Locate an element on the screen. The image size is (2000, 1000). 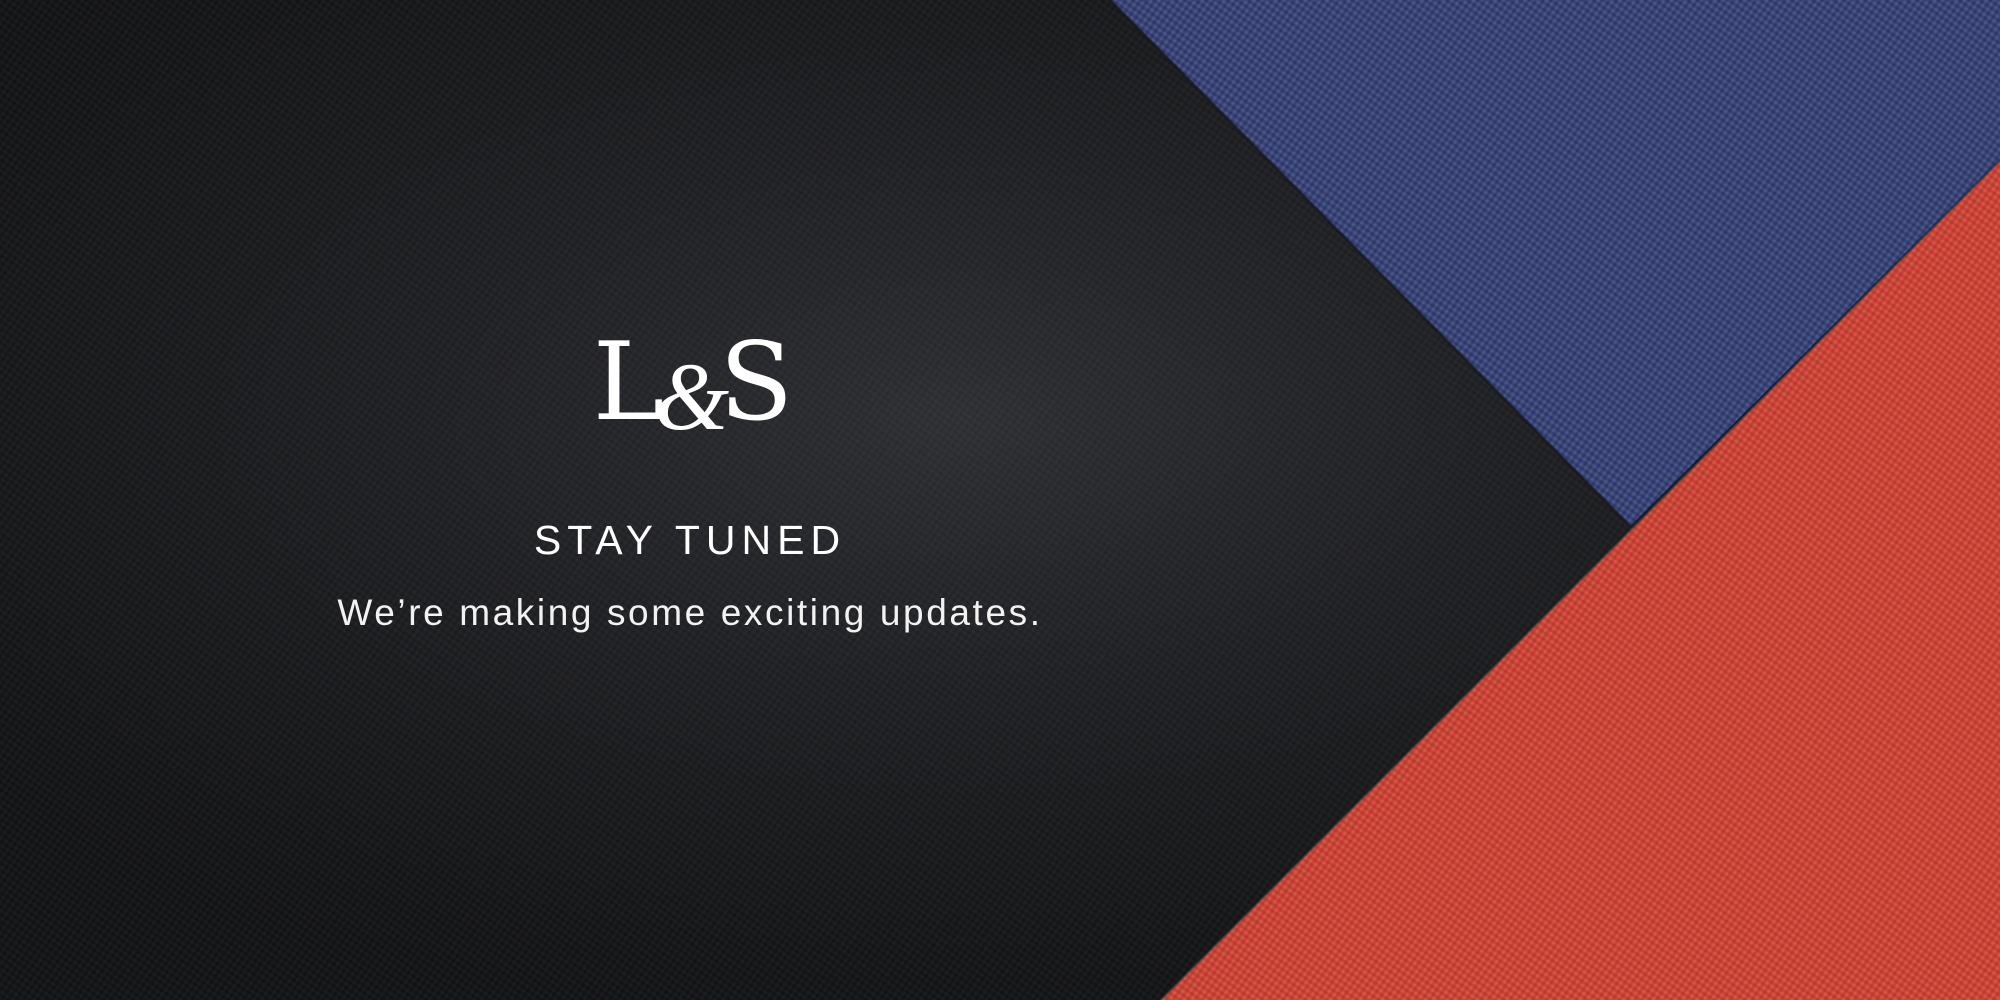
ls-logo: L&S is located at coordinates (690, 384).